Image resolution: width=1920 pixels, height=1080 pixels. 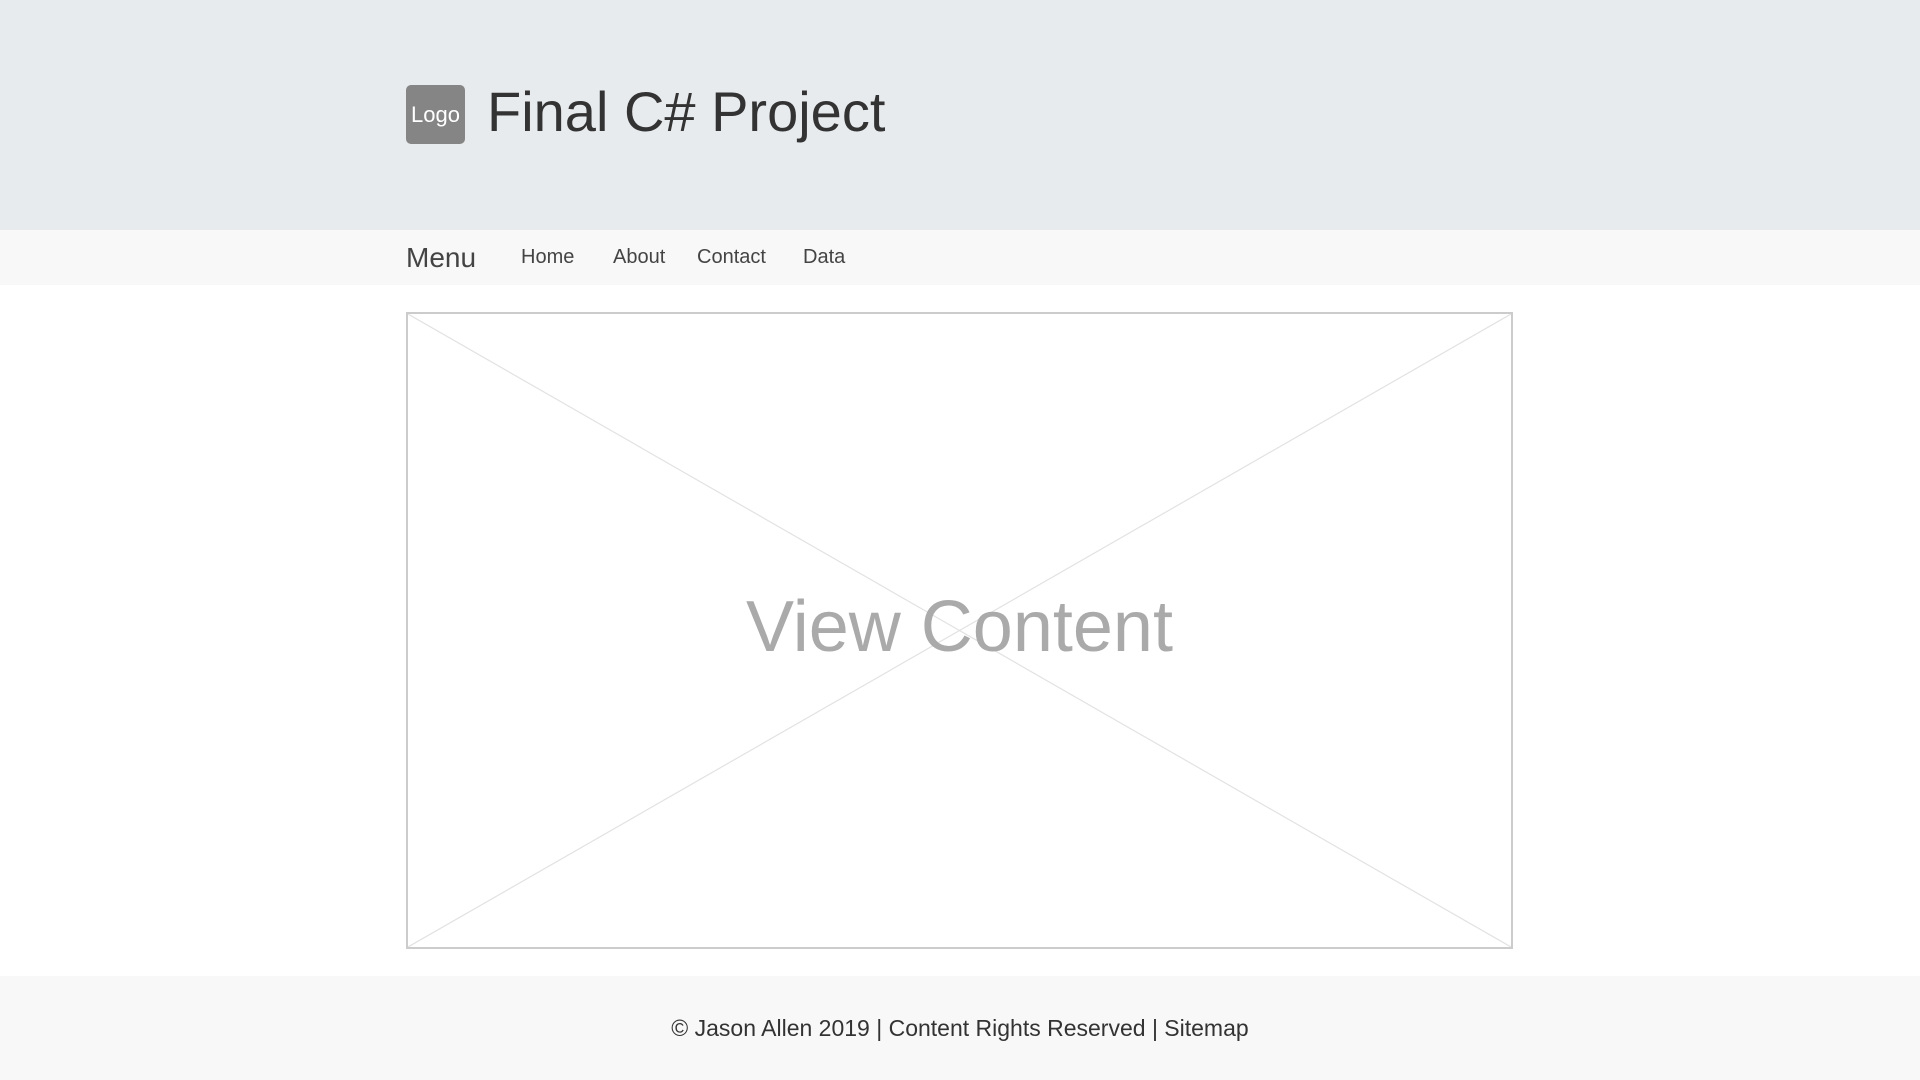 I want to click on nav-bar: Menu Home About Contact Data, so click(x=960, y=257).